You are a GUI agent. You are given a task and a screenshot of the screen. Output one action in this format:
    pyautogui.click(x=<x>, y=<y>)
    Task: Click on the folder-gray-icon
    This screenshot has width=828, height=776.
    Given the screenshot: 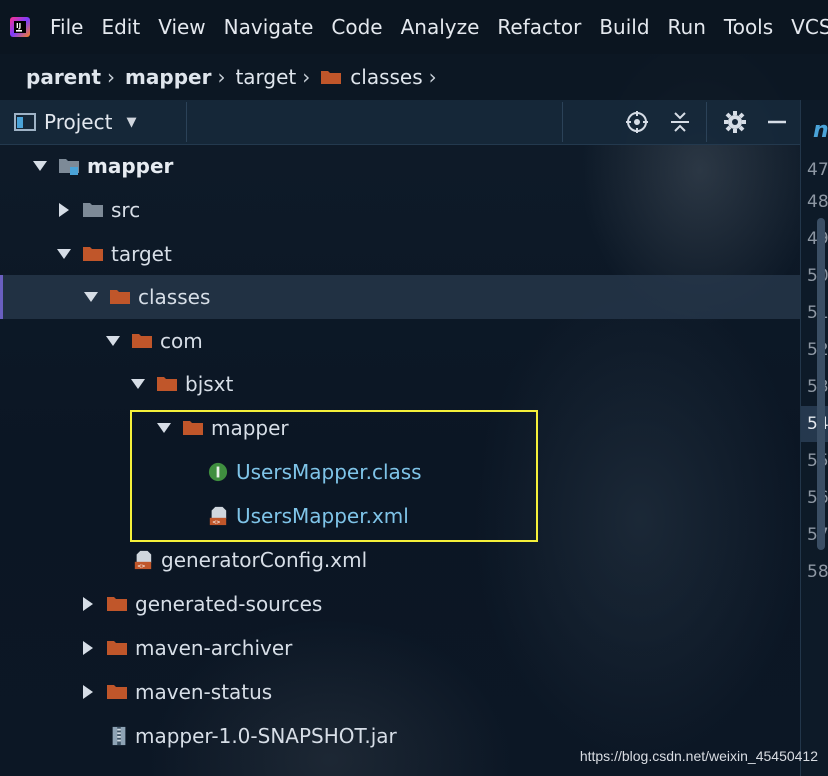 What is the action you would take?
    pyautogui.click(x=93, y=210)
    